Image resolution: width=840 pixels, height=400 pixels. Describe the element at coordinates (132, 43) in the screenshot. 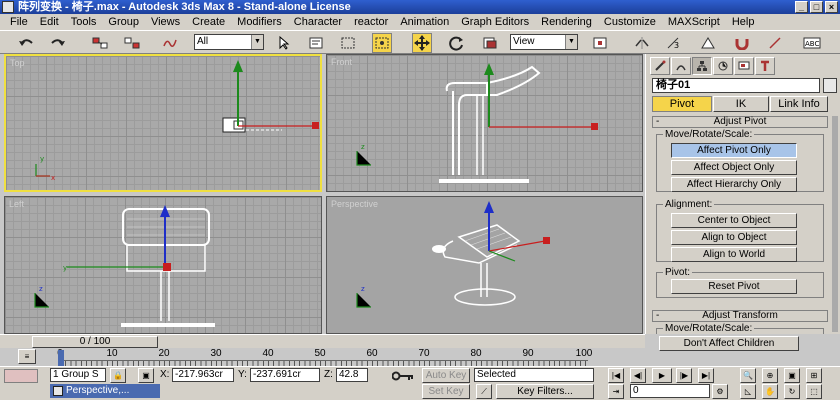

I see `unlink-icon` at that location.